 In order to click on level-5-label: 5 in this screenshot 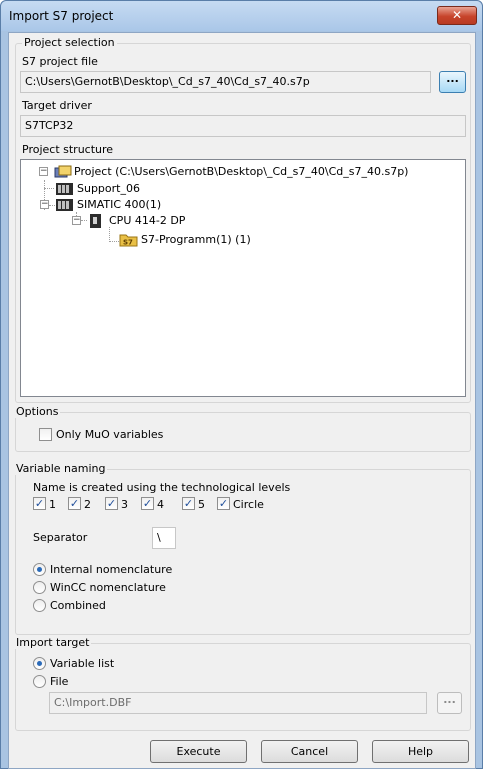, I will do `click(201, 504)`.